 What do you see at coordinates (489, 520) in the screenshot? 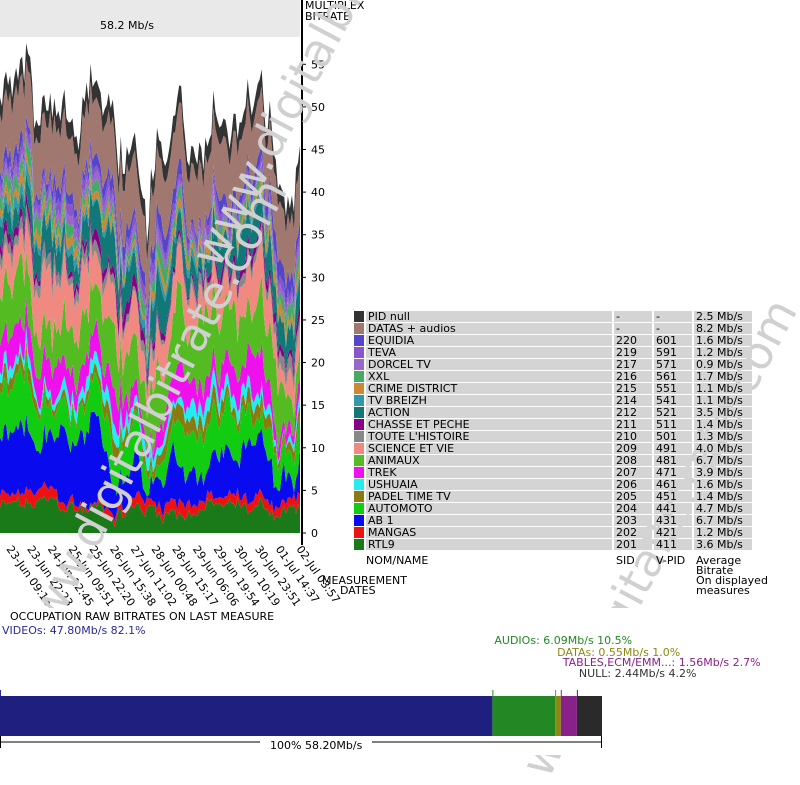
I see `legend-cell-name: AB 1` at bounding box center [489, 520].